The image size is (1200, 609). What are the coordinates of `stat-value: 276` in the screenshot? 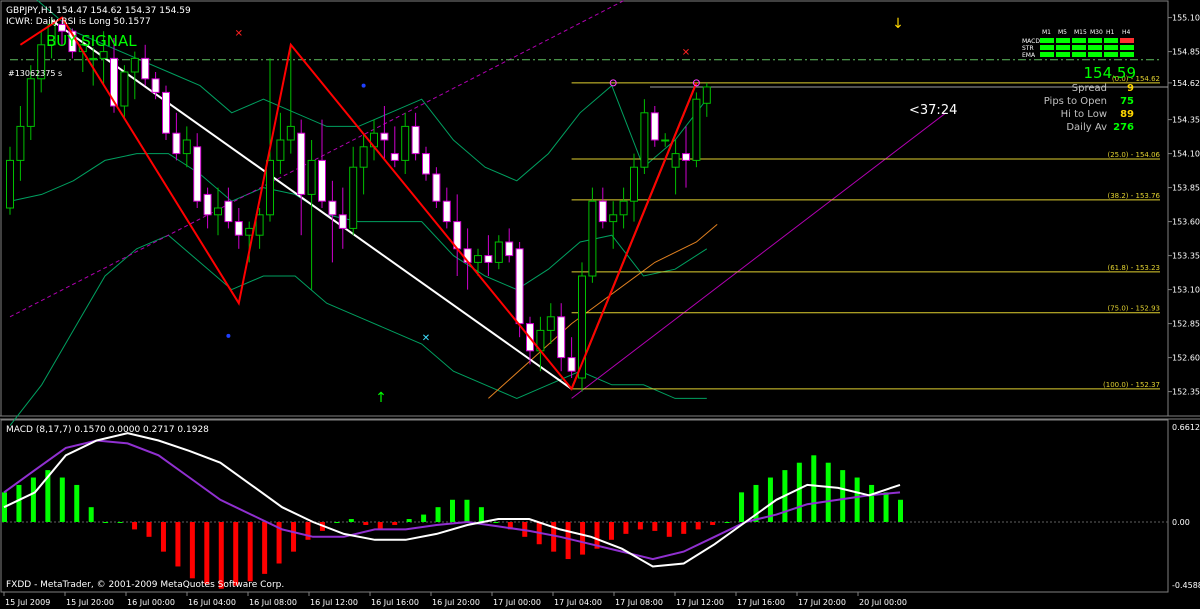 It's located at (1123, 127).